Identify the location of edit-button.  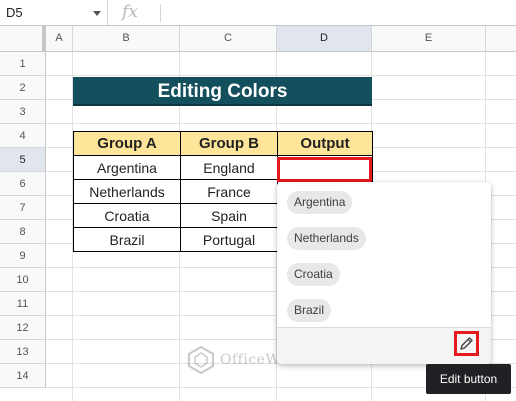
(466, 343).